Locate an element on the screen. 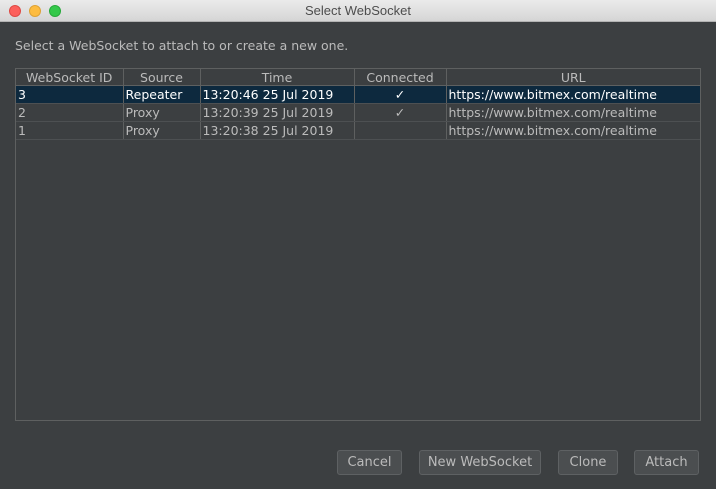 The height and width of the screenshot is (489, 716). window-title: Select WebSocket is located at coordinates (358, 10).